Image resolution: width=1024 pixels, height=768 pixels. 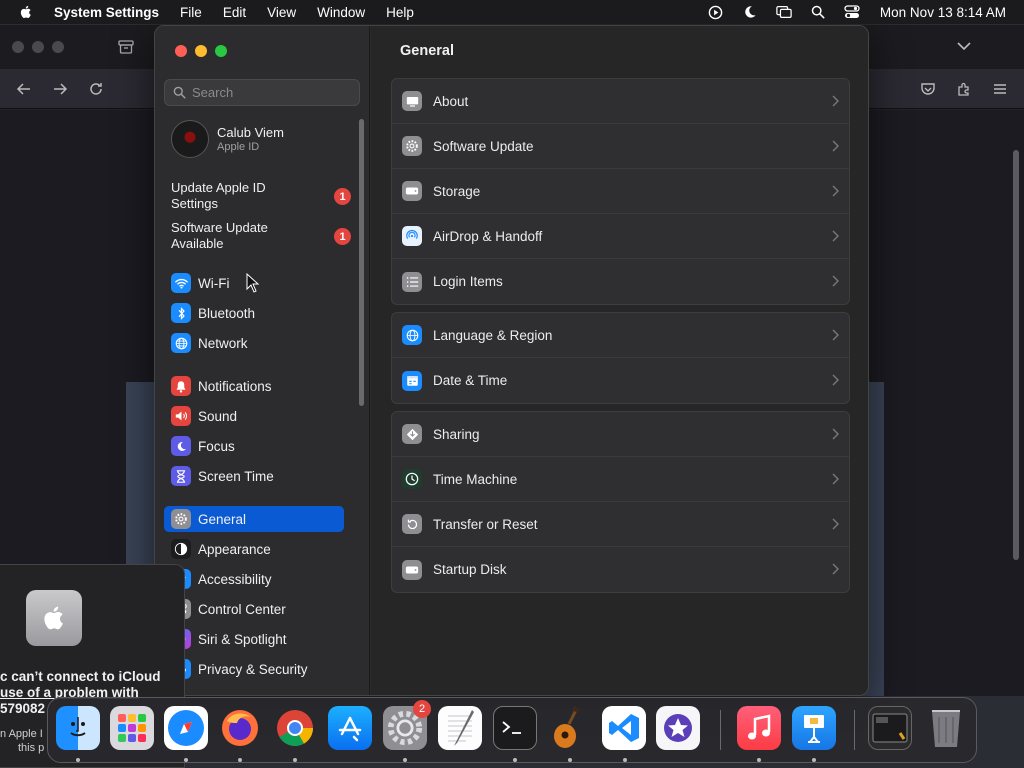 I want to click on dock-system-settings: 2, so click(x=407, y=725).